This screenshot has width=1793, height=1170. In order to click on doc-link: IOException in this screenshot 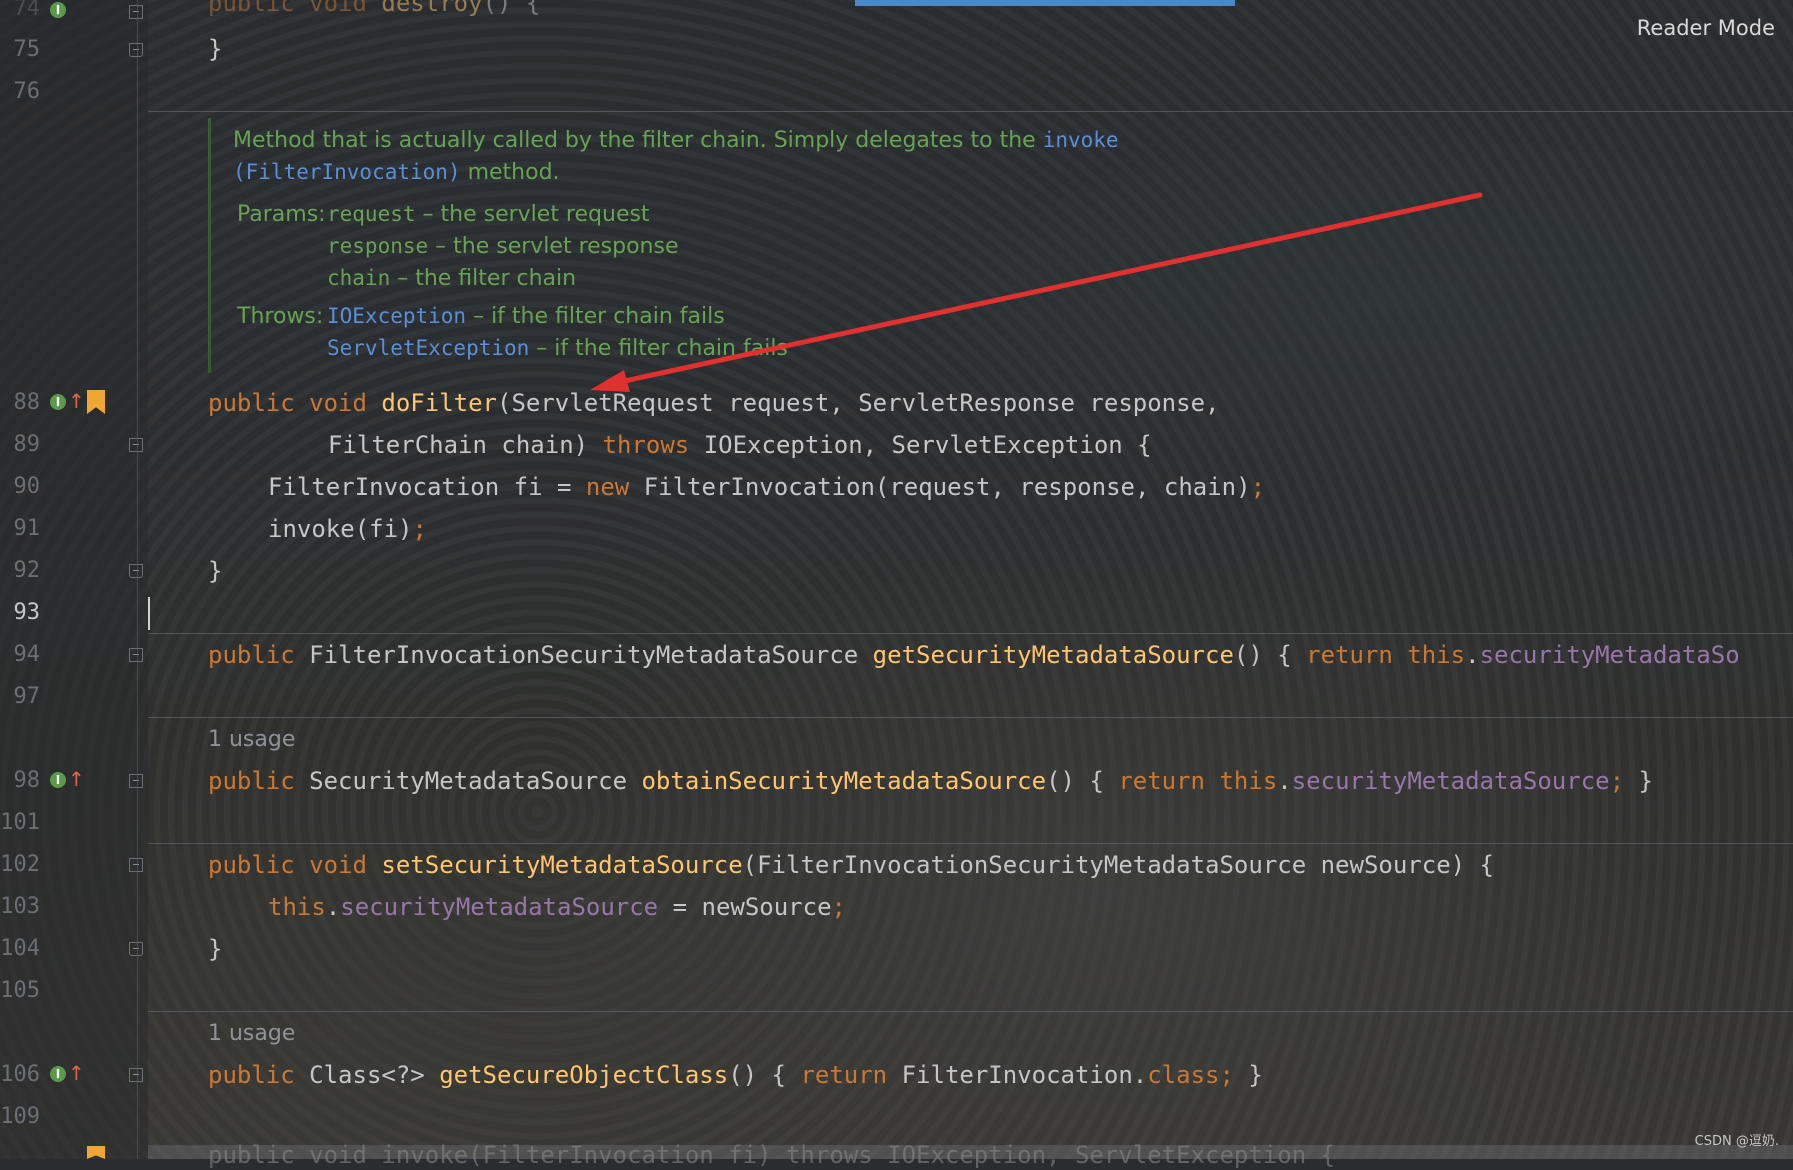, I will do `click(396, 316)`.